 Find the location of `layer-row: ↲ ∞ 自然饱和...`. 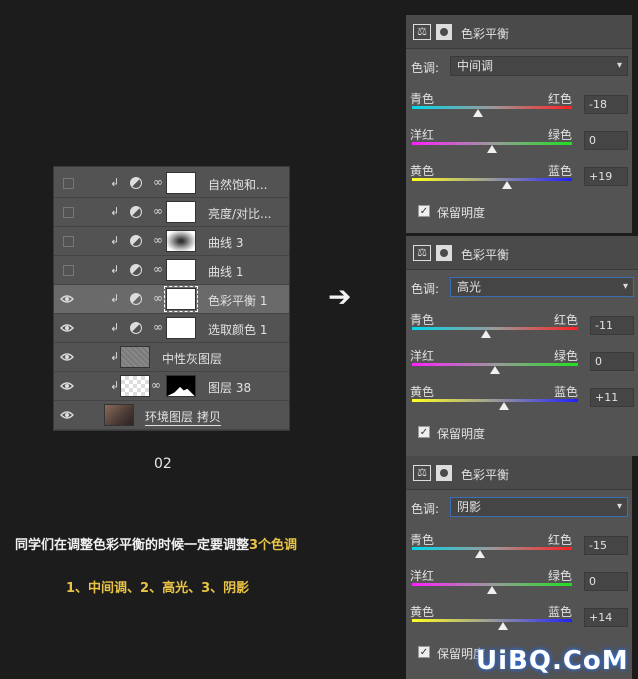

layer-row: ↲ ∞ 自然饱和... is located at coordinates (171, 183).